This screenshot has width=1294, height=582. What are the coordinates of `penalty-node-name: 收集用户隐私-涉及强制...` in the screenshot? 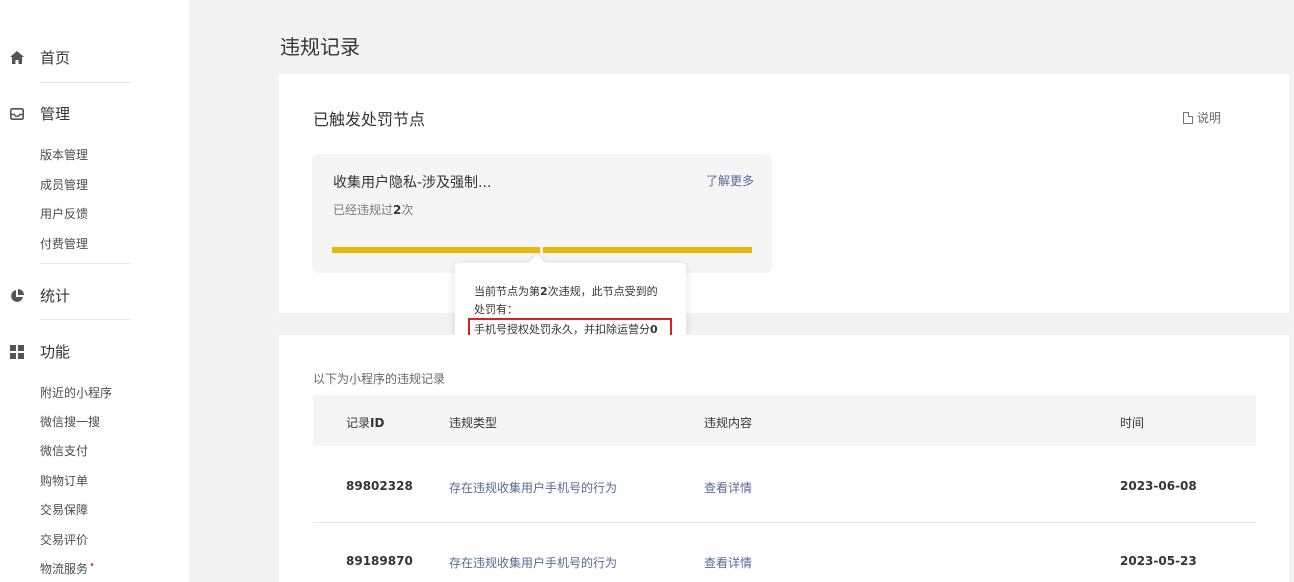 It's located at (412, 183).